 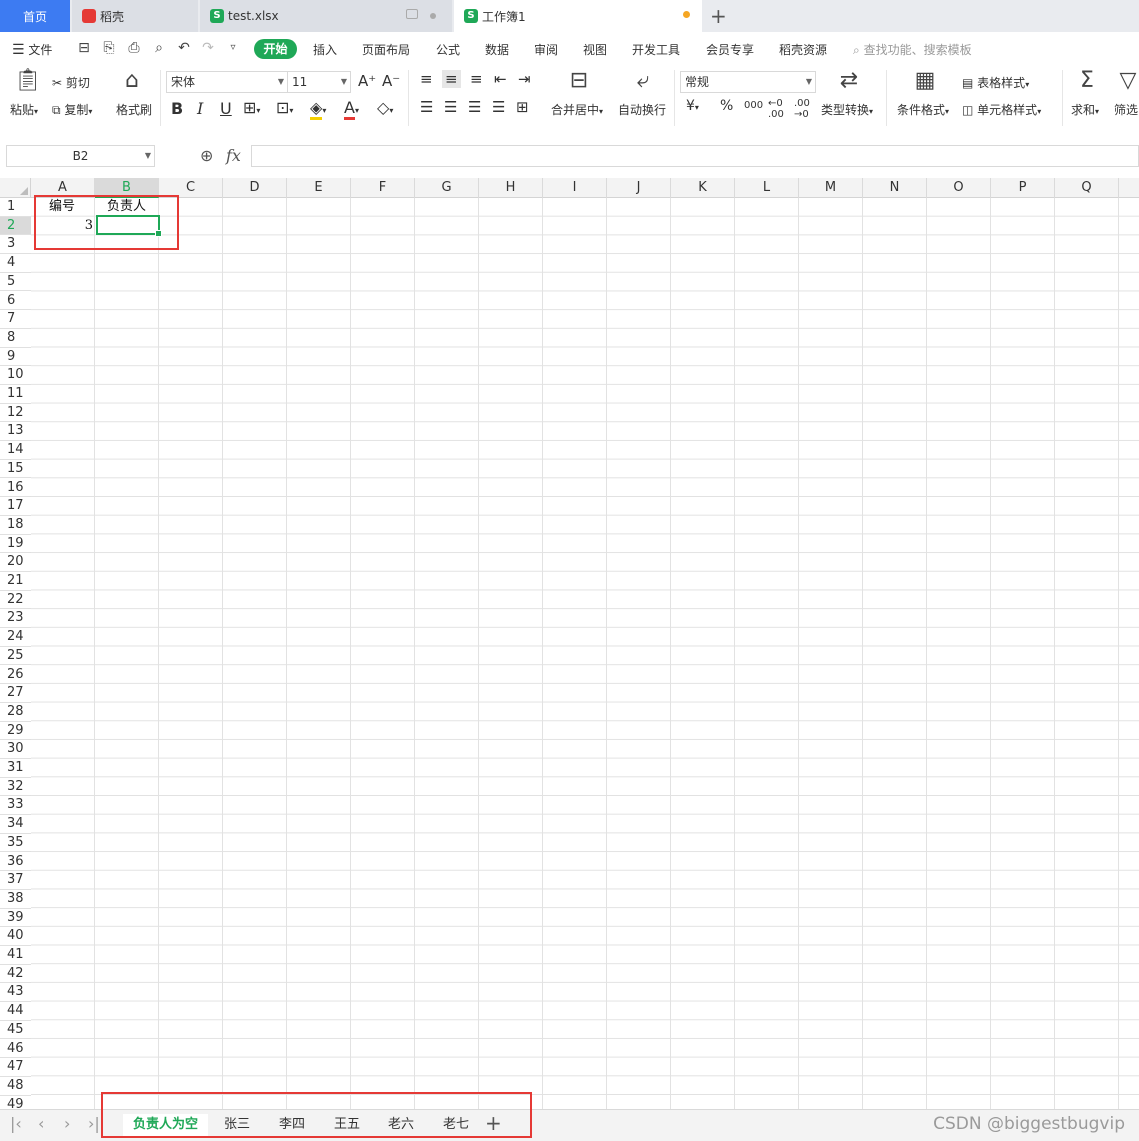 I want to click on type-convert-button: 类型转换▾, so click(x=847, y=109).